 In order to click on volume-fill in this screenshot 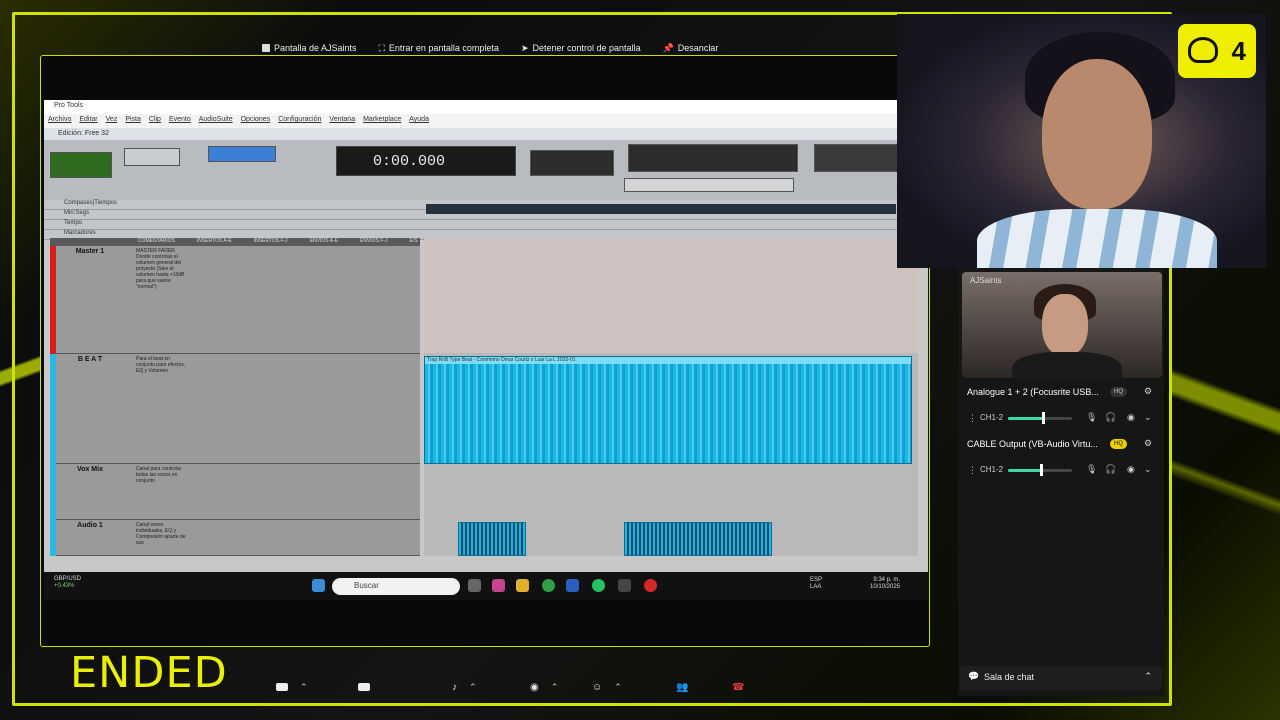, I will do `click(1026, 418)`.